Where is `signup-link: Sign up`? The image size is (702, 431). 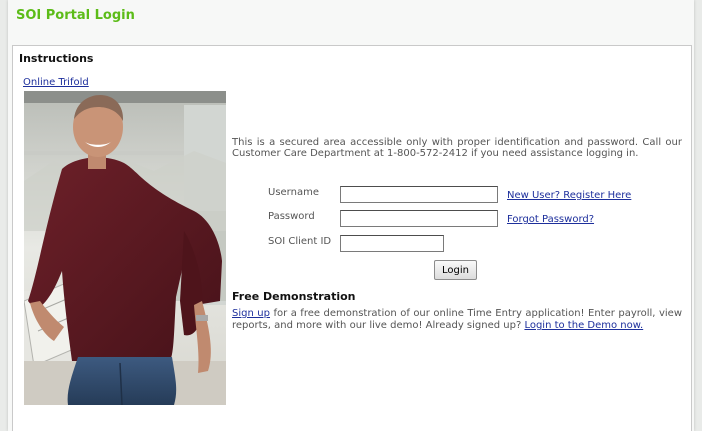 signup-link: Sign up is located at coordinates (251, 313).